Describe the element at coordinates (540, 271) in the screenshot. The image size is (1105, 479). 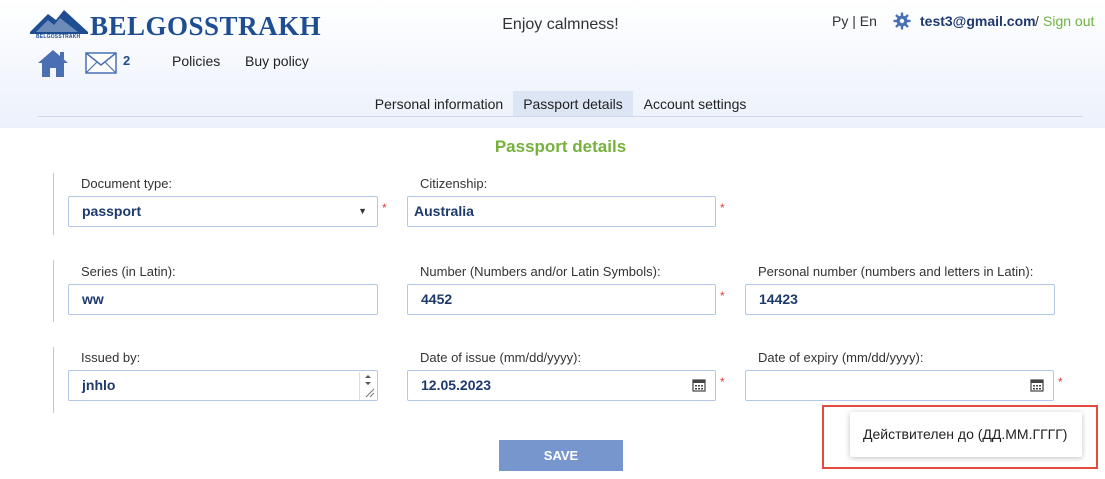
I see `number-label: Number (Numbers and/or Latin Symbols):` at that location.